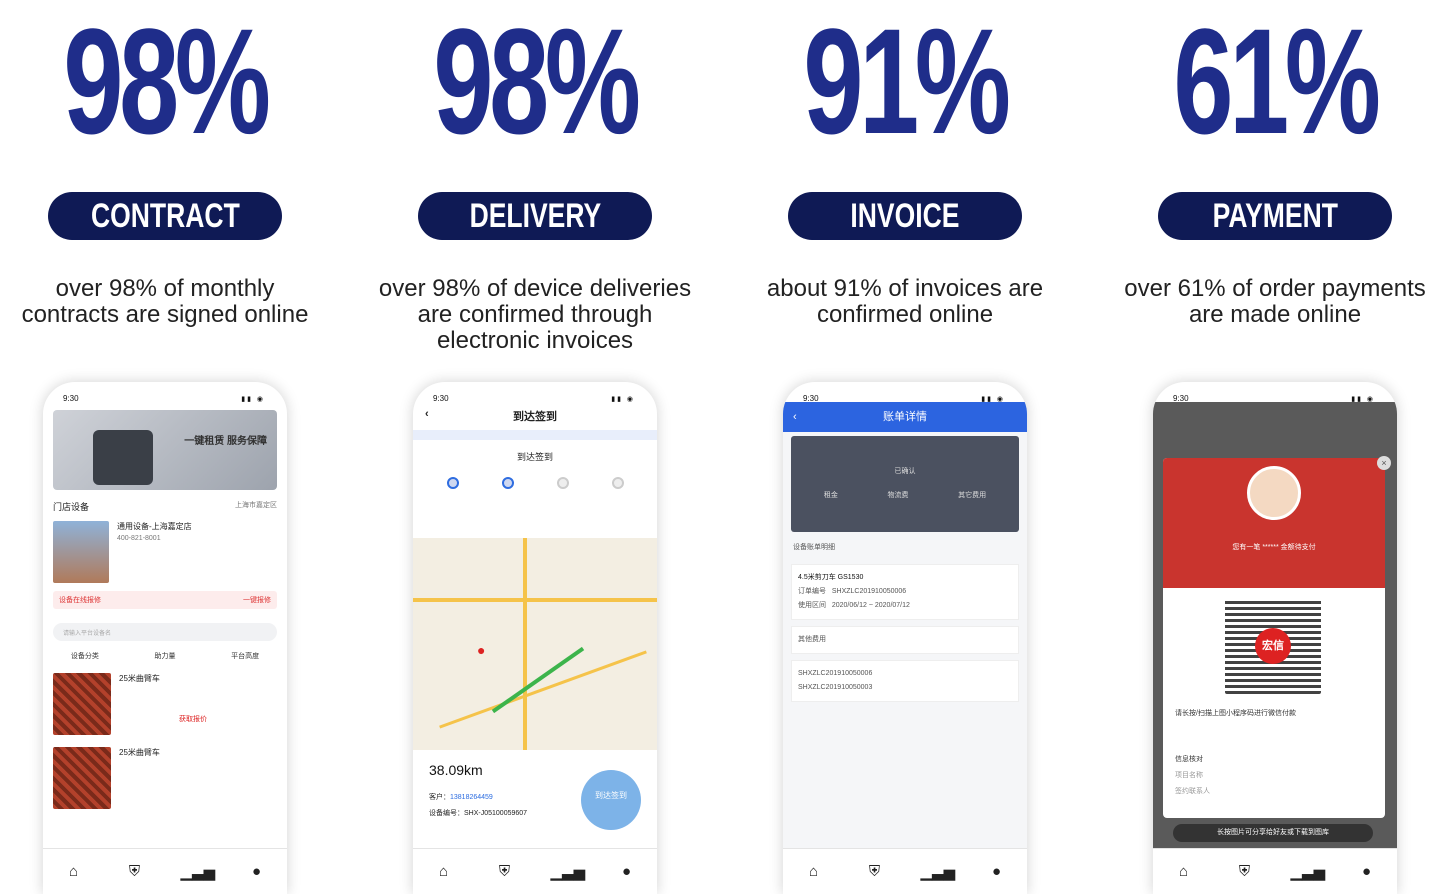 This screenshot has width=1439, height=894. Describe the element at coordinates (193, 719) in the screenshot. I see `quote-button: 获取报价` at that location.